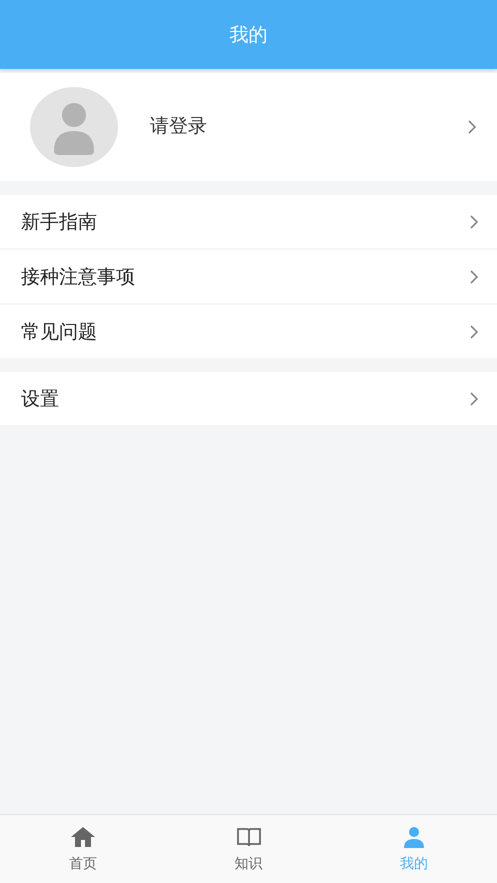  I want to click on menu-item: 常见问题, so click(248, 331).